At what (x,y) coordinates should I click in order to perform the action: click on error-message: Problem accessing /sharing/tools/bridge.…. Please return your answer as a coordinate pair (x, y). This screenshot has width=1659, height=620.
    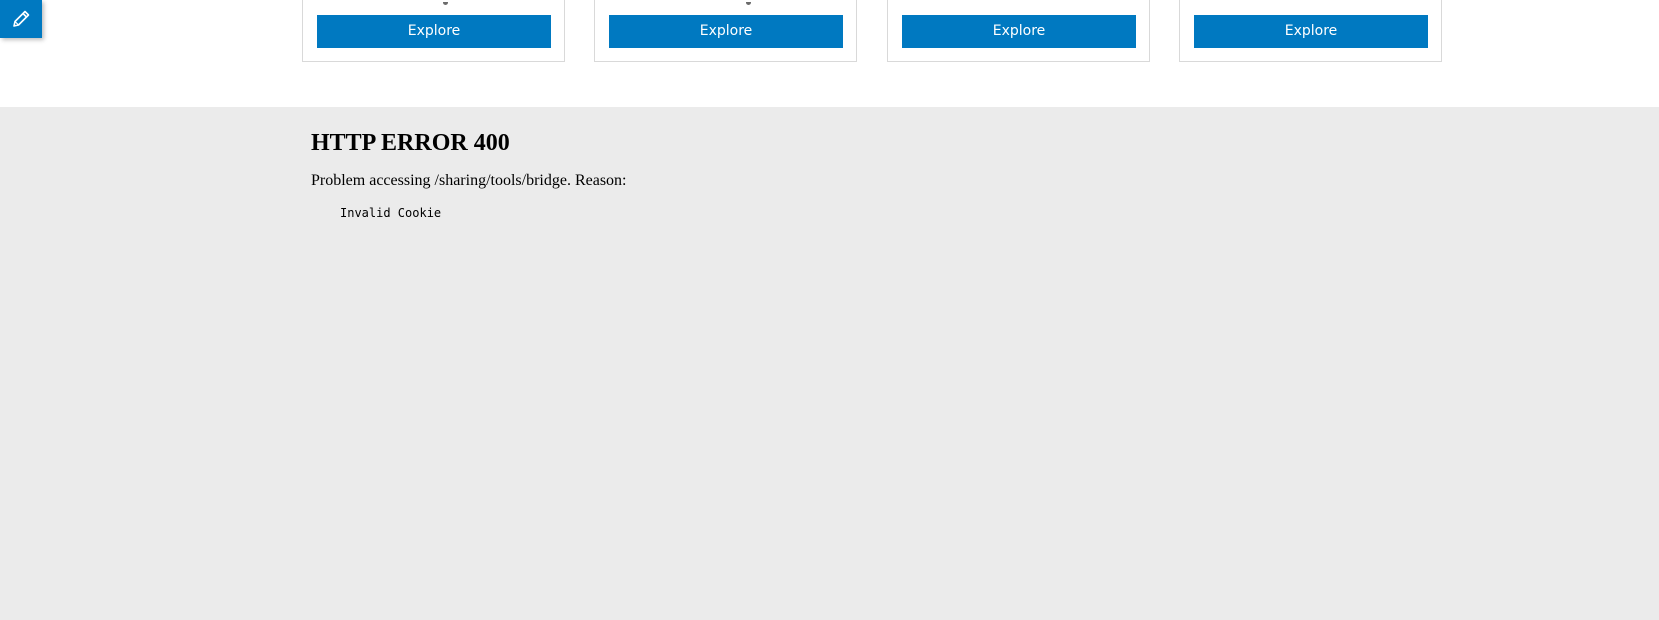
    Looking at the image, I should click on (469, 180).